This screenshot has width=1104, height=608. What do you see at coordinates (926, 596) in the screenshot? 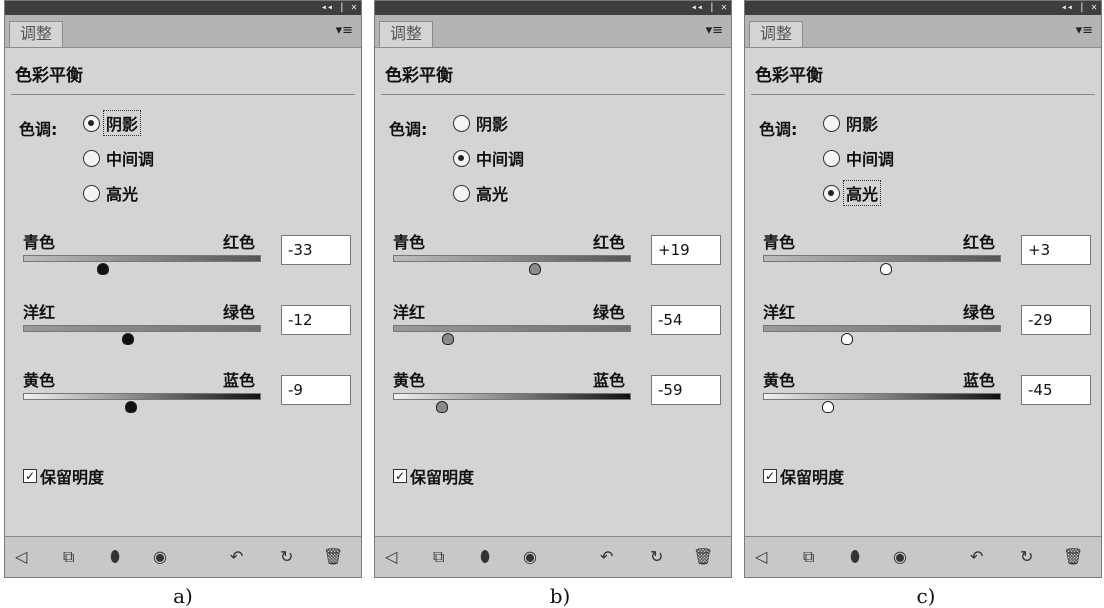
I see `figure-caption: c)` at bounding box center [926, 596].